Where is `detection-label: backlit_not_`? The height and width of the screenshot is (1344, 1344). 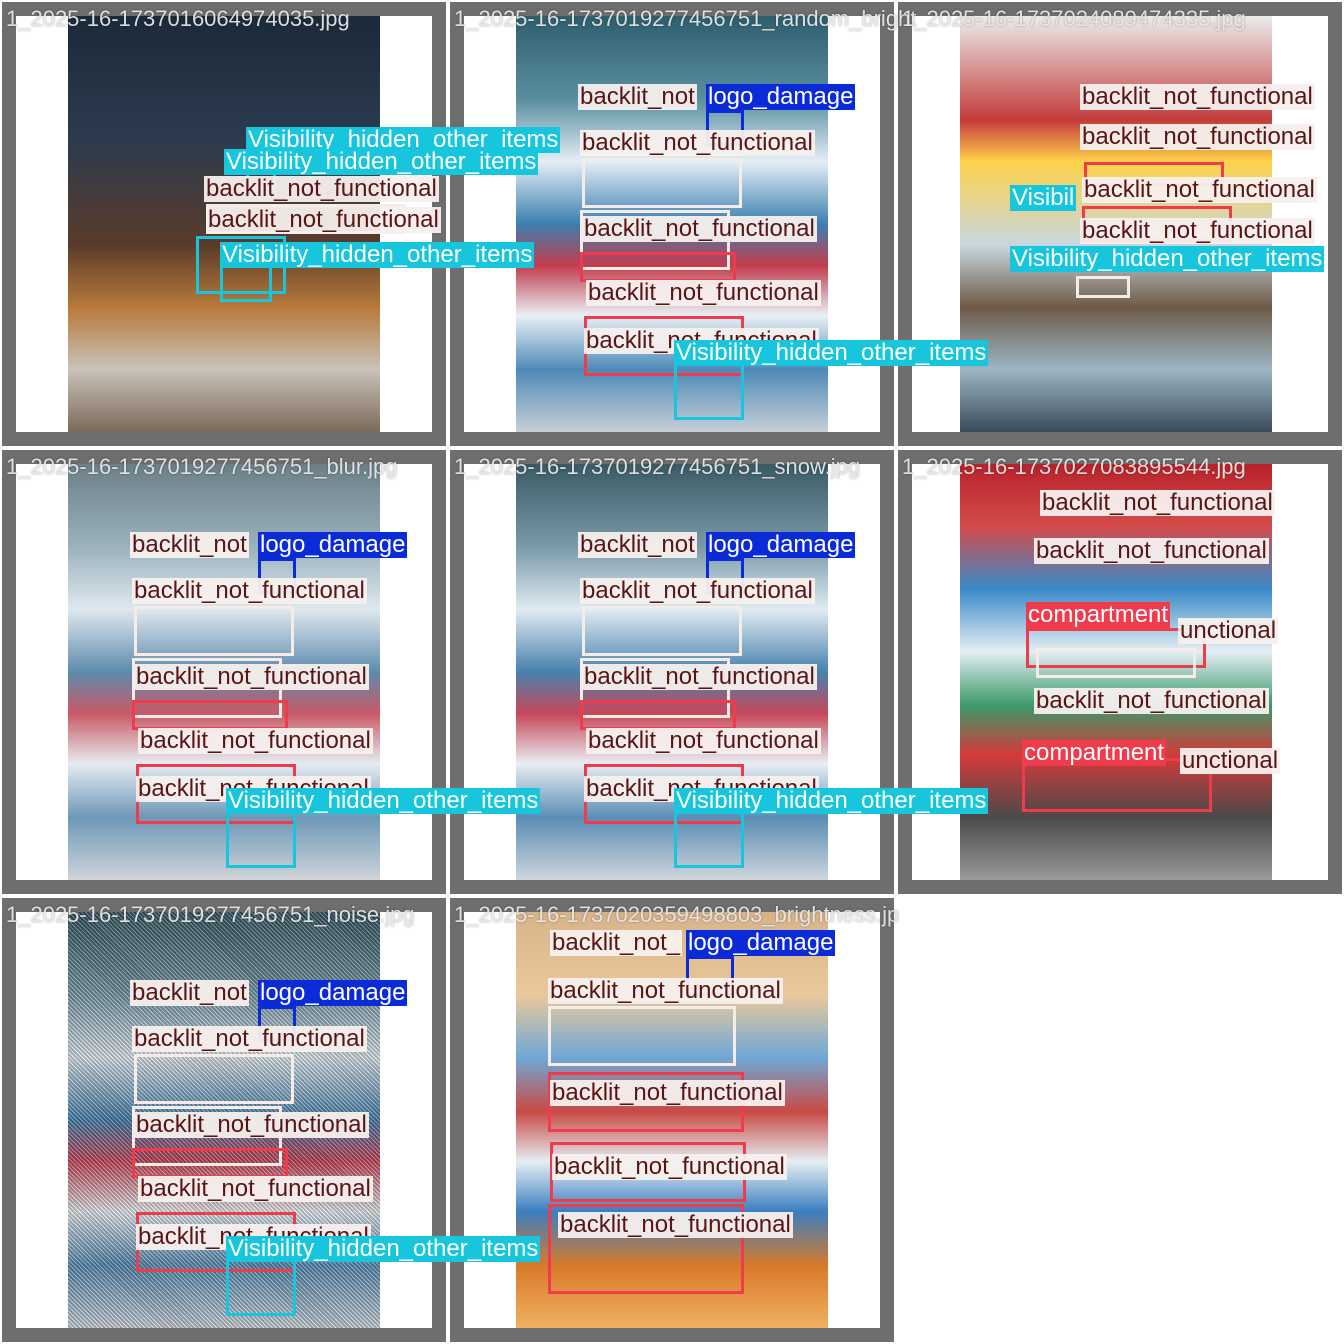
detection-label: backlit_not_ is located at coordinates (616, 942).